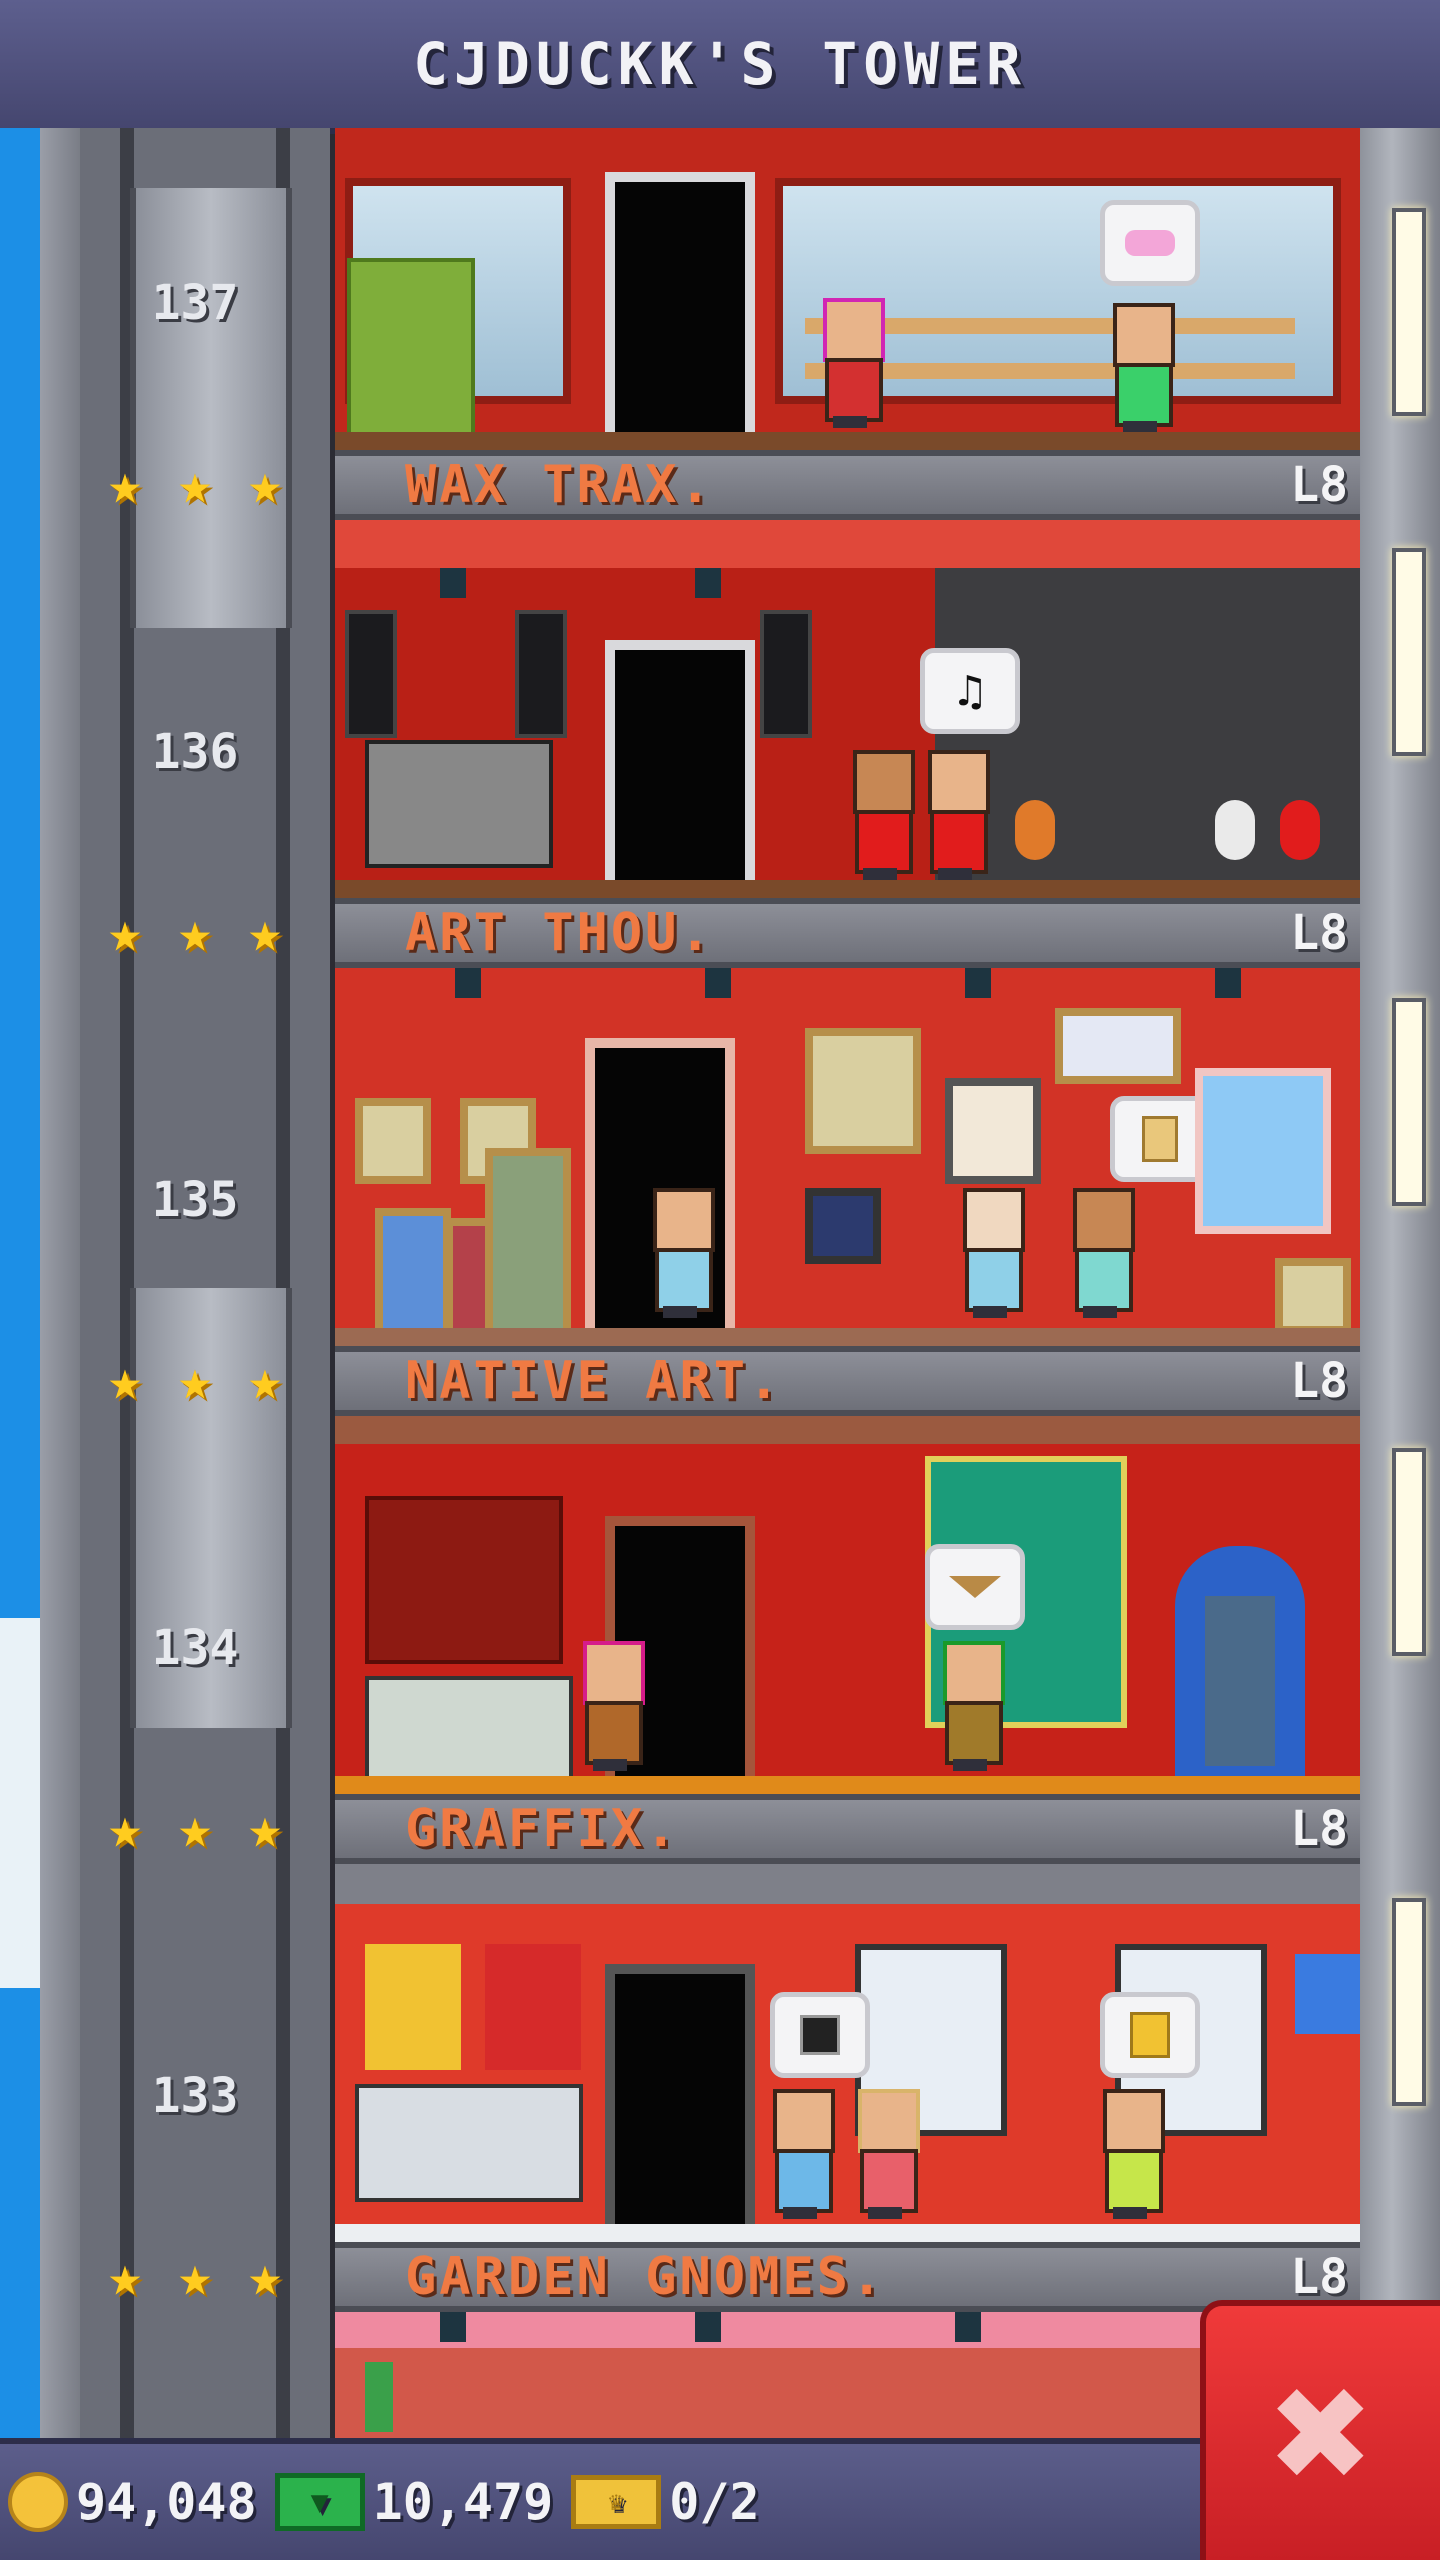  I want to click on poster-icon, so click(1150, 2035).